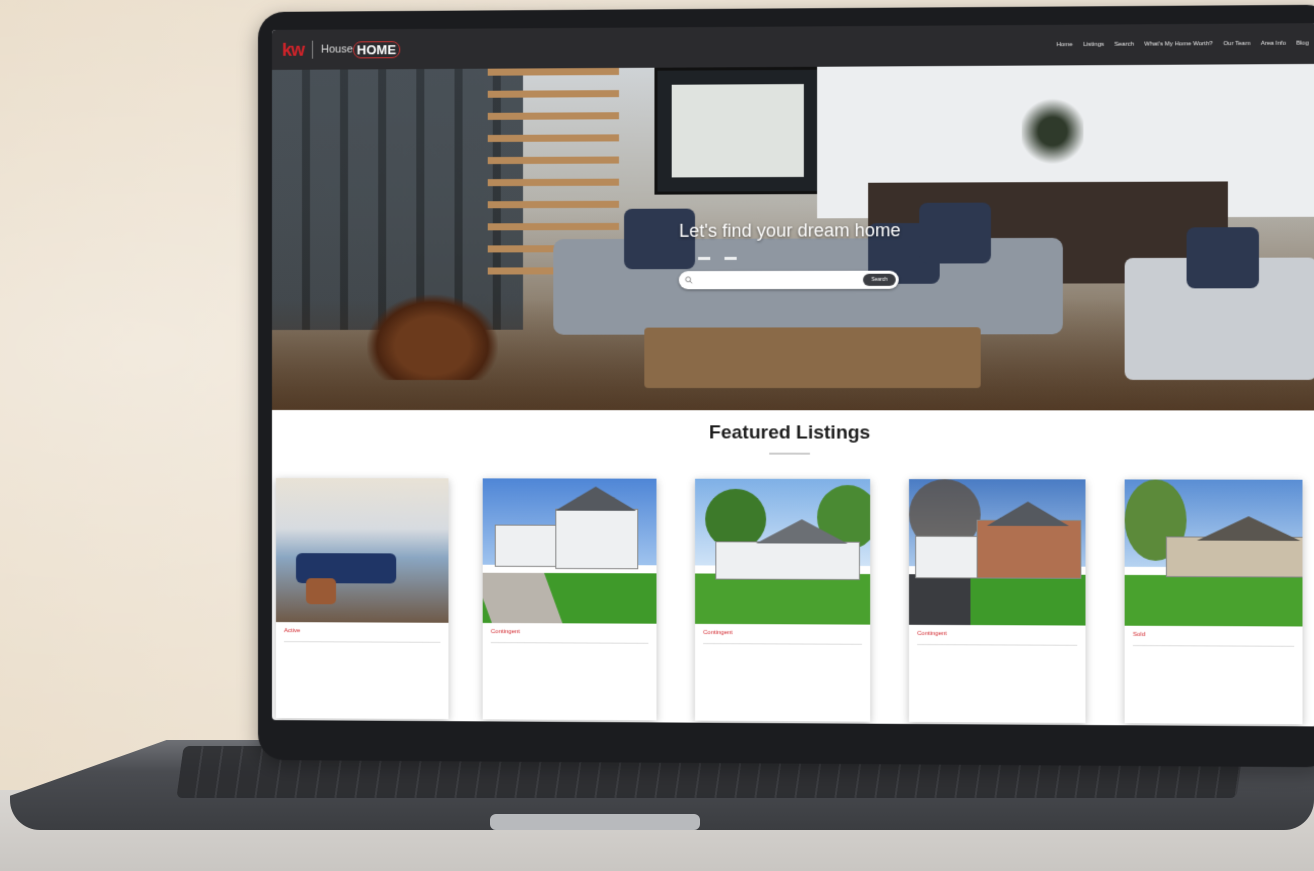 The width and height of the screenshot is (1314, 871). Describe the element at coordinates (730, 258) in the screenshot. I see `toggle-rent` at that location.